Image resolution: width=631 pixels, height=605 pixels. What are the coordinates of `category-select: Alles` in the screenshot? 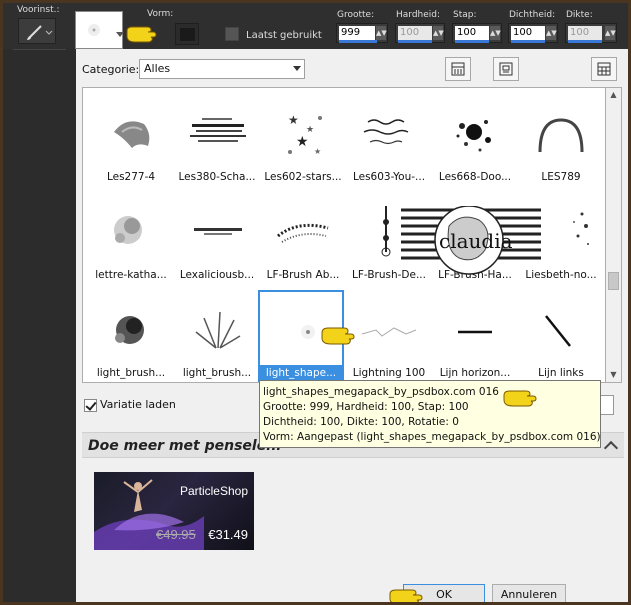 It's located at (222, 69).